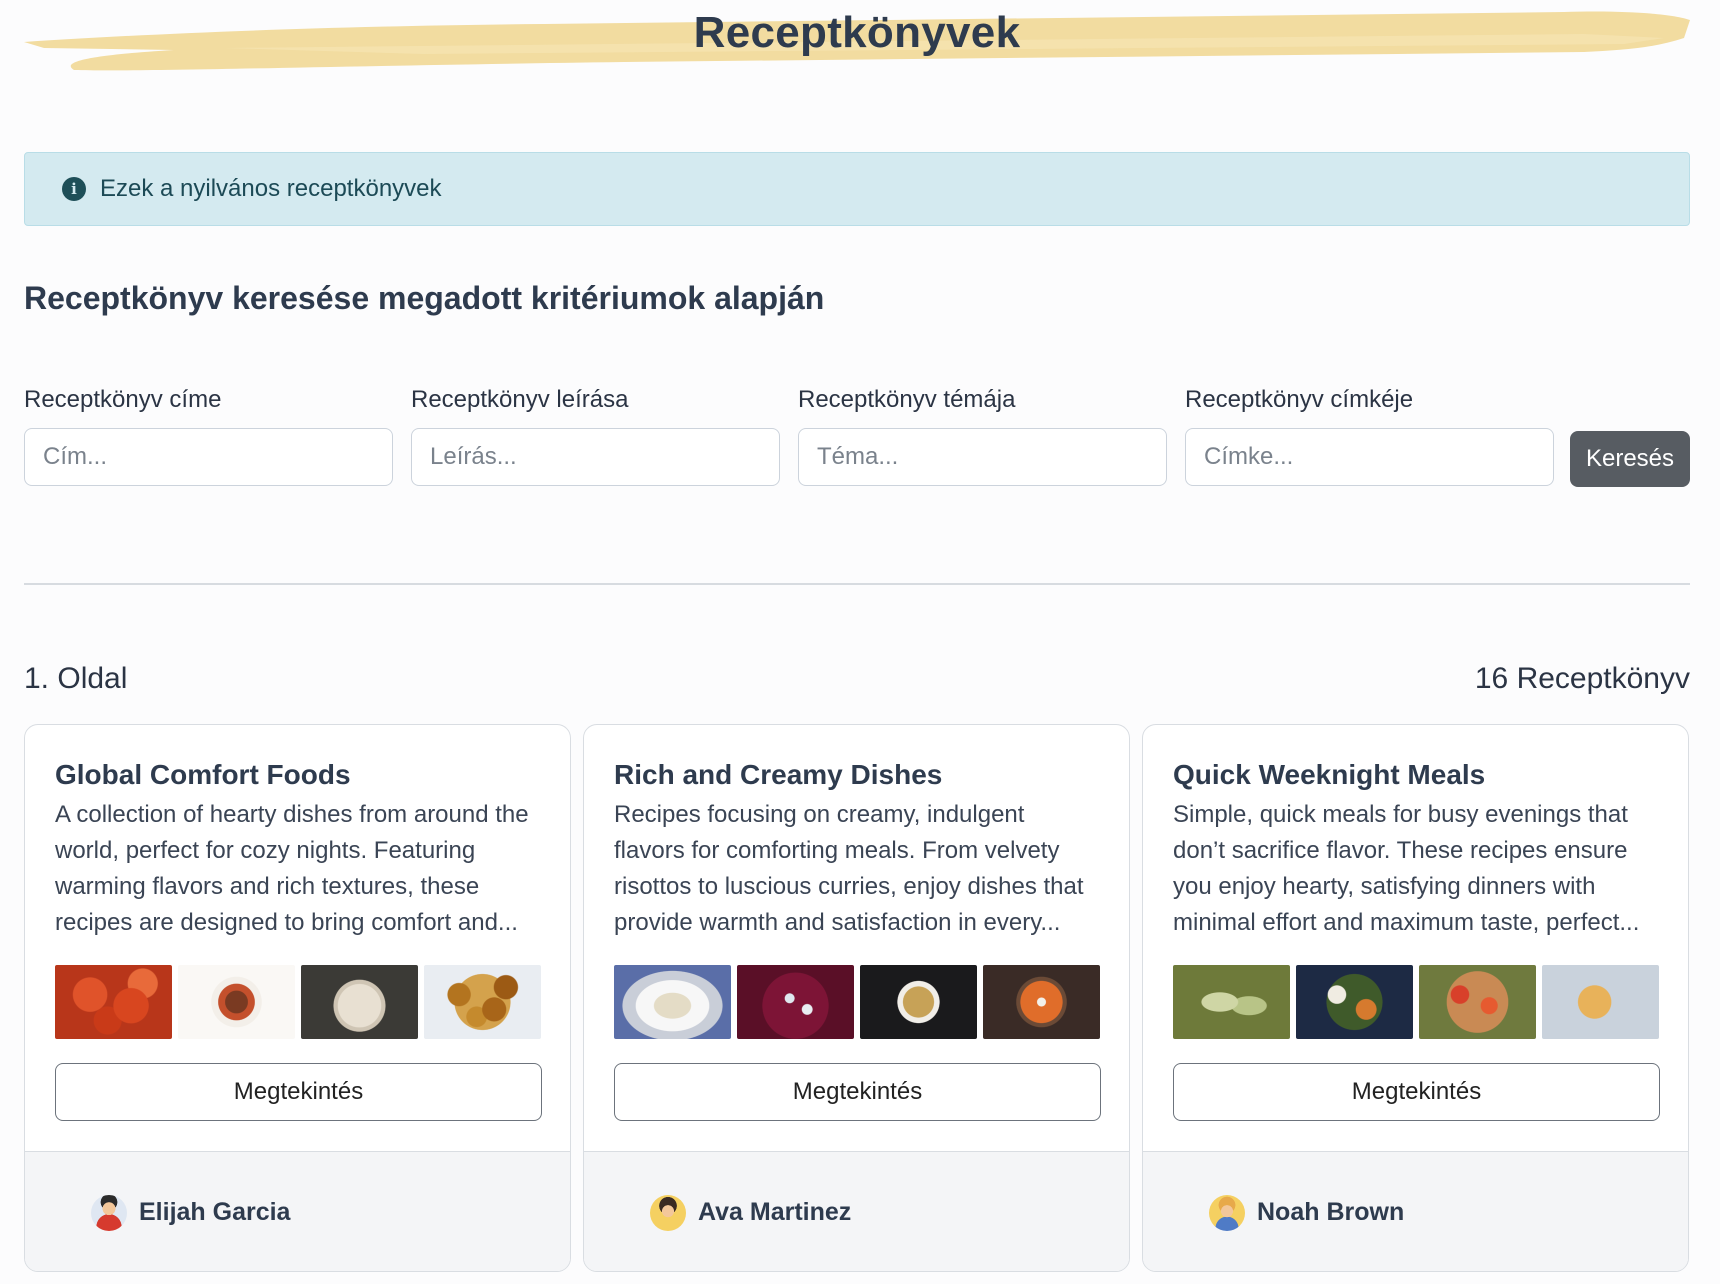 The width and height of the screenshot is (1720, 1284). What do you see at coordinates (857, 584) in the screenshot?
I see `divider` at bounding box center [857, 584].